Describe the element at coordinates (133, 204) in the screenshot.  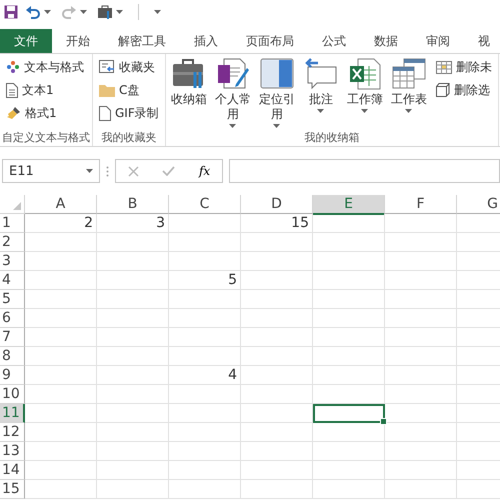
I see `column-header: B` at that location.